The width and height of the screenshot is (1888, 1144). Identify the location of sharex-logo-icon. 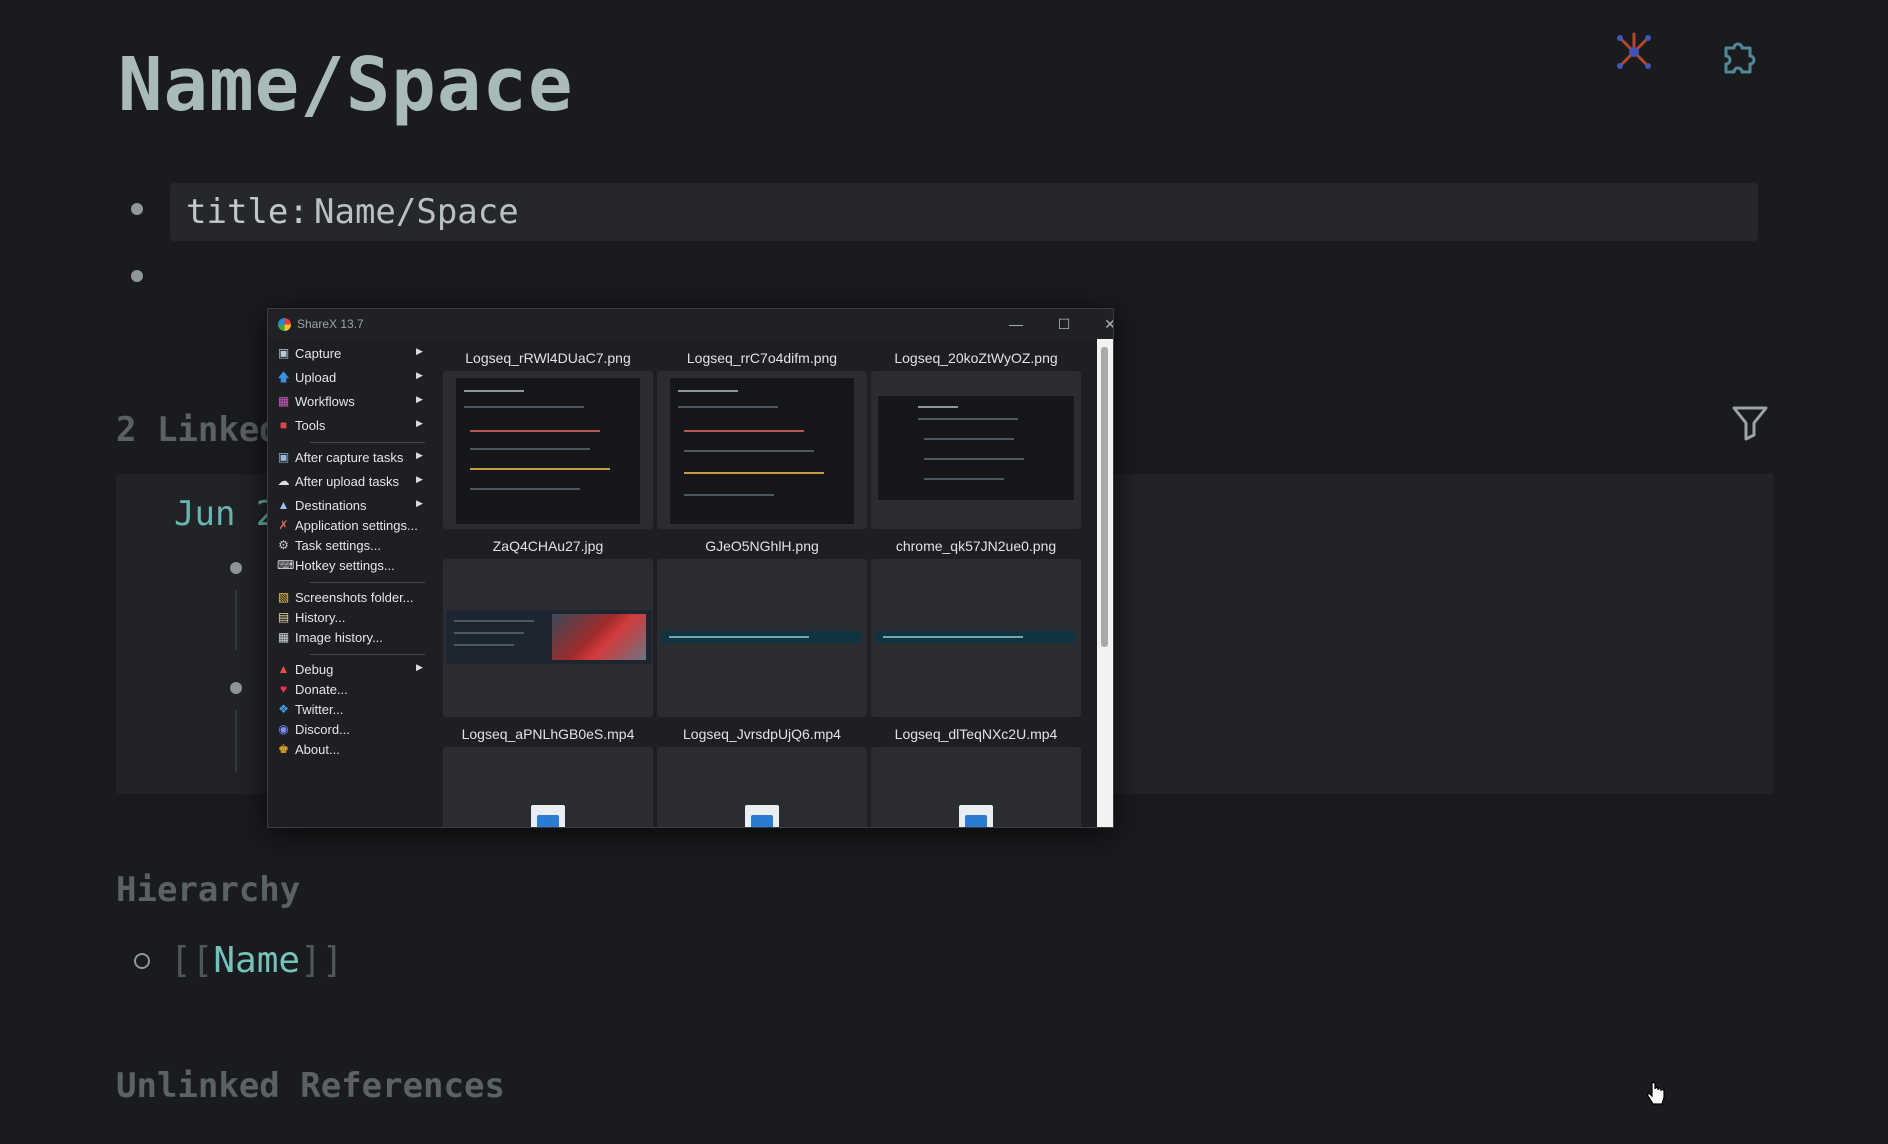
(284, 324).